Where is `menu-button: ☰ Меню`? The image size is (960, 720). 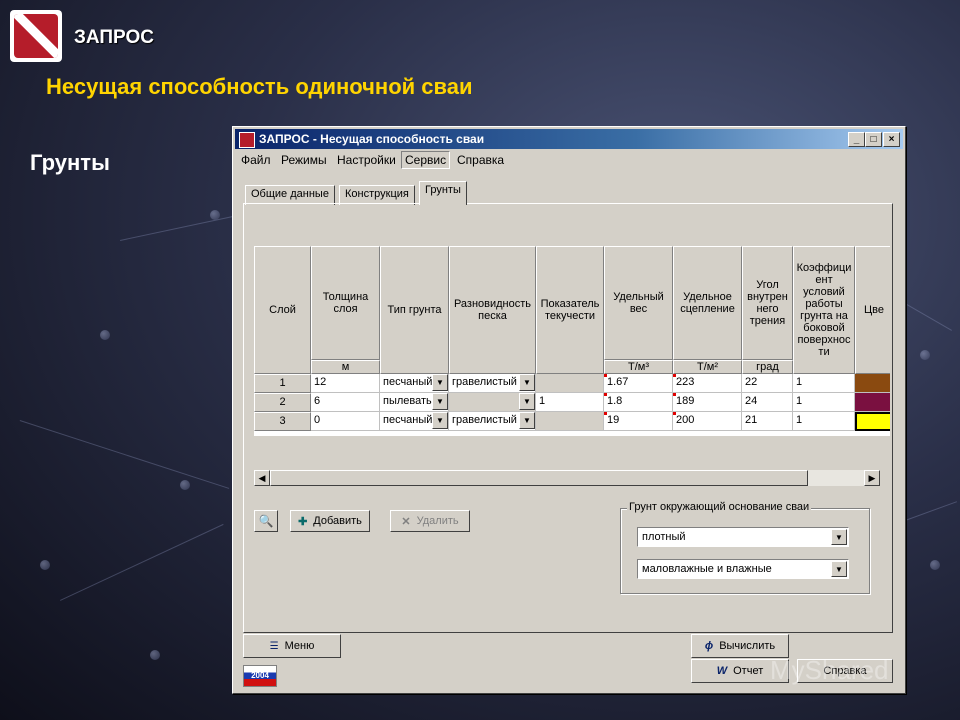 menu-button: ☰ Меню is located at coordinates (292, 646).